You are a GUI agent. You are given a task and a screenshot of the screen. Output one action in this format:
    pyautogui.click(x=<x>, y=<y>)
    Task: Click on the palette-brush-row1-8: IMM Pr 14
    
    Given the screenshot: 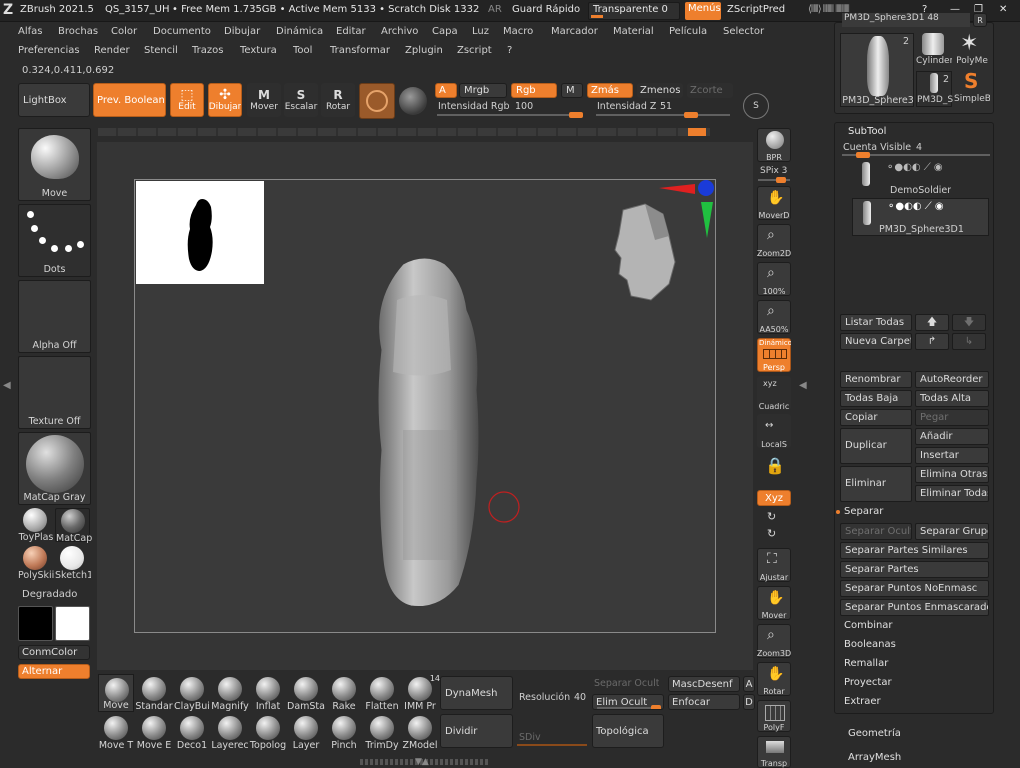 What is the action you would take?
    pyautogui.click(x=421, y=693)
    